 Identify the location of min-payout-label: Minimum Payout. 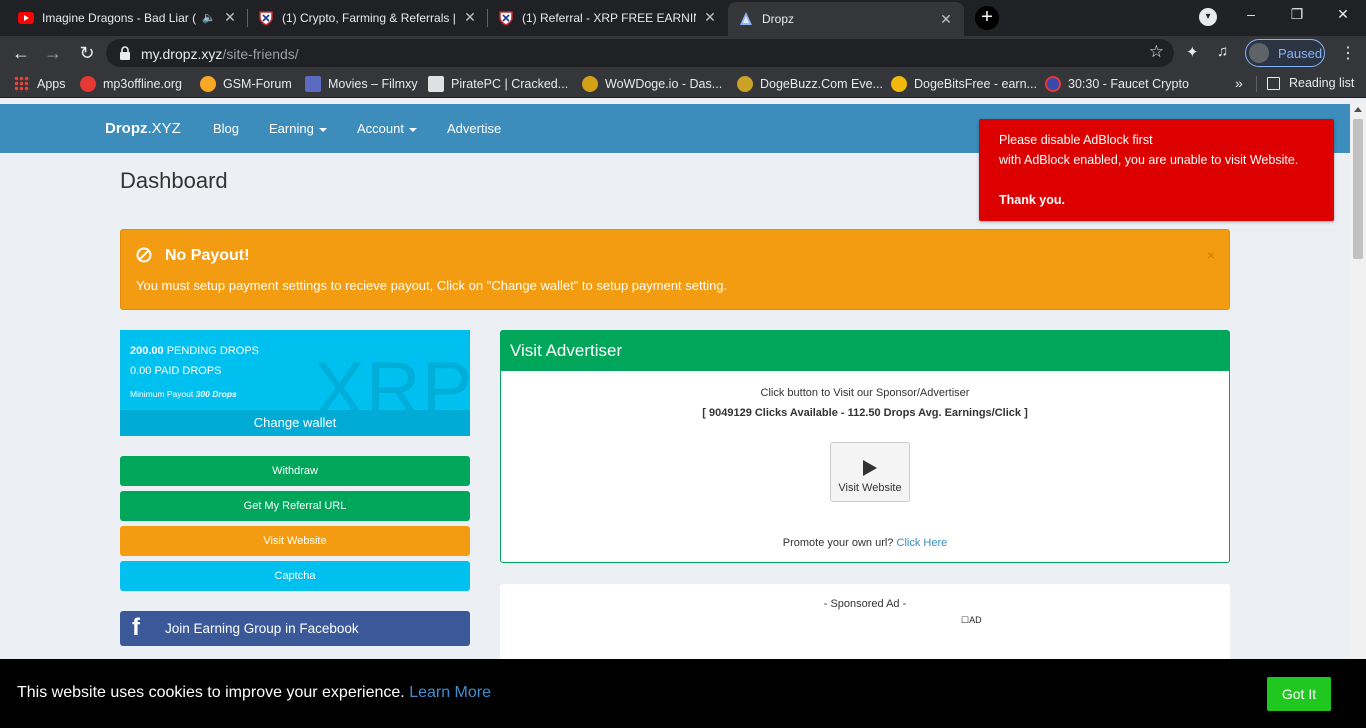
(162, 394).